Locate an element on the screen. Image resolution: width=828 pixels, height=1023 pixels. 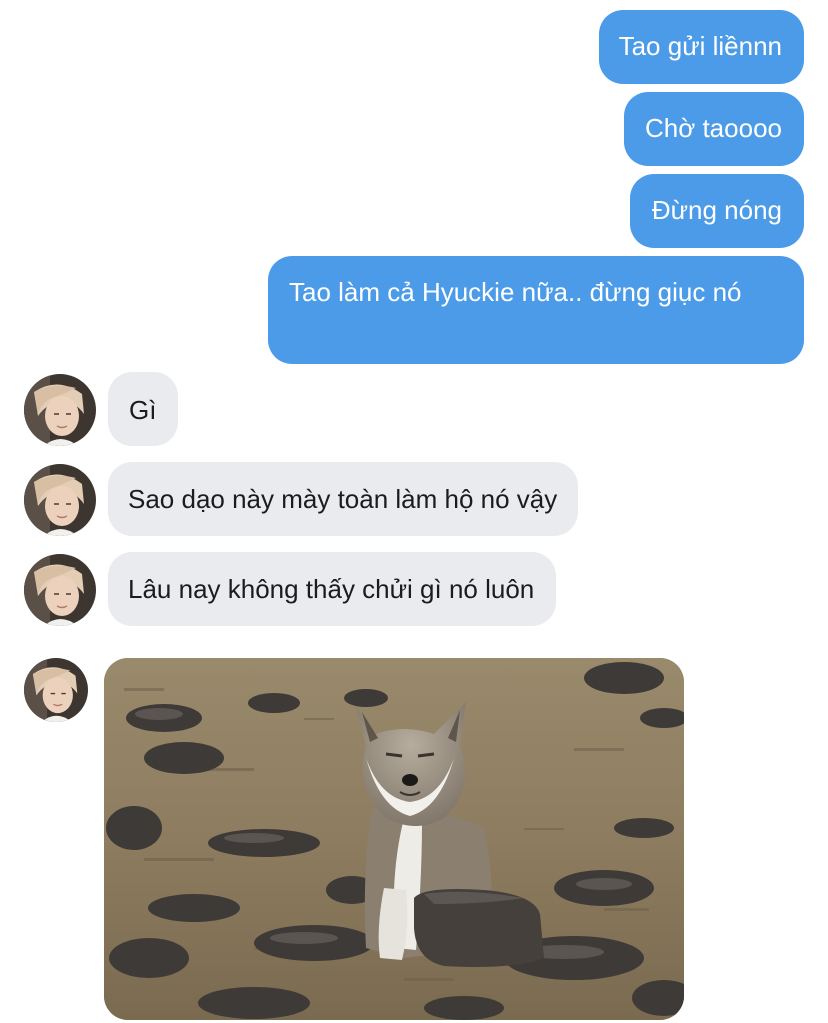
message-text: Gì is located at coordinates (143, 410).